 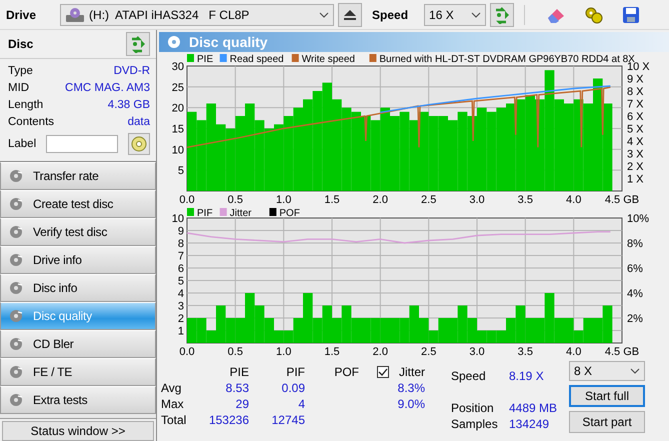 I want to click on column-header: POF, so click(x=346, y=372).